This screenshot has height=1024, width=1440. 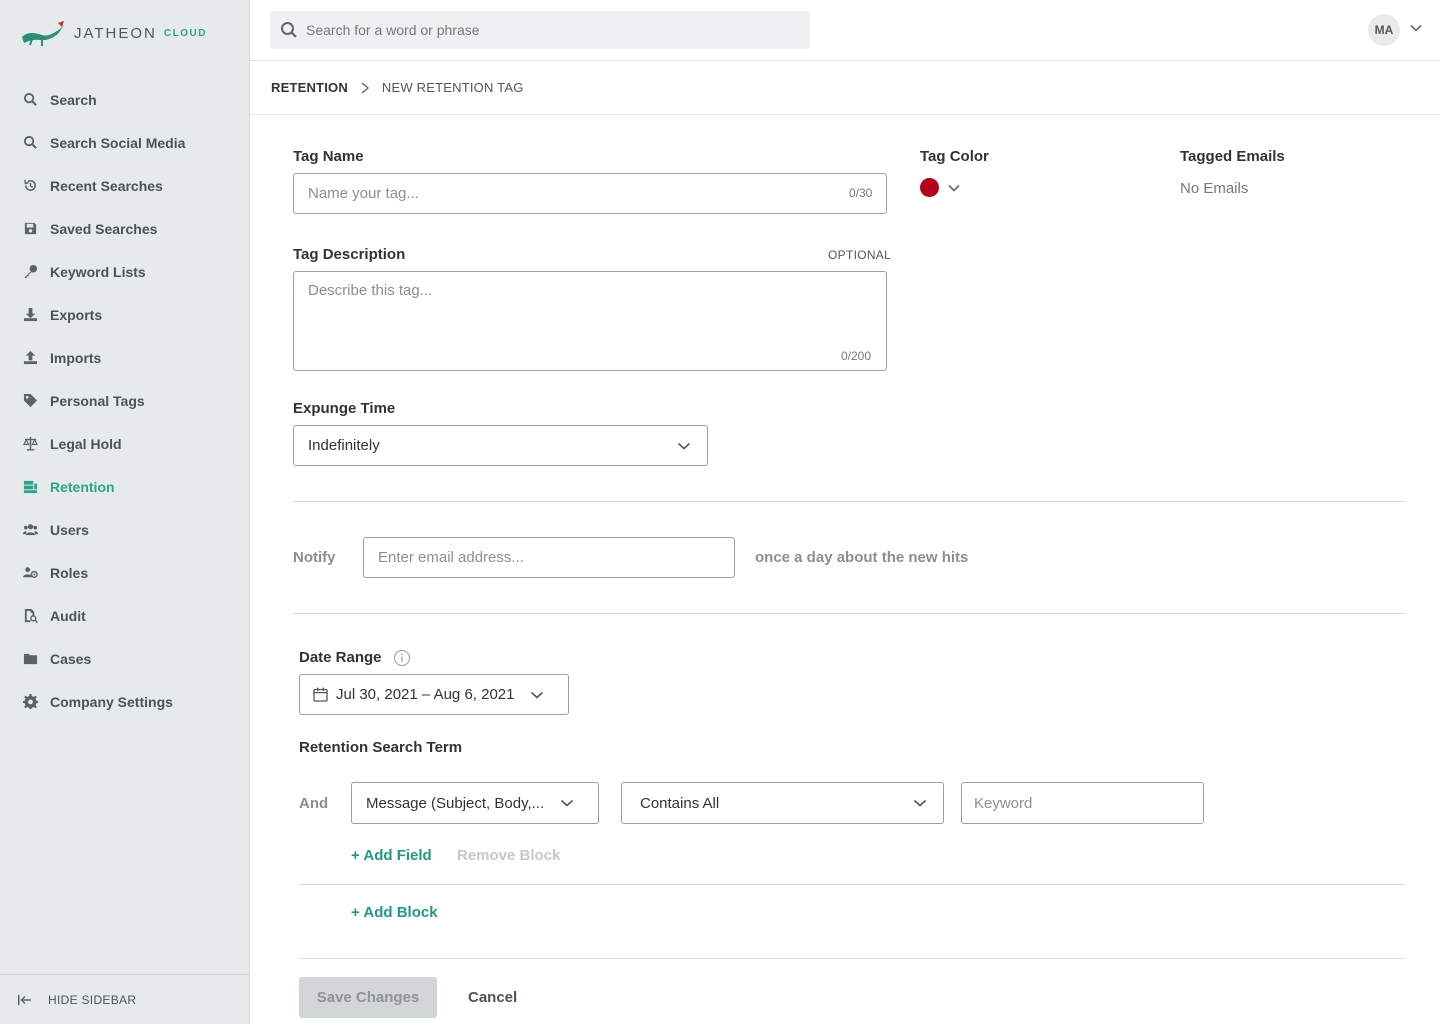 I want to click on keyword-input, so click(x=1082, y=803).